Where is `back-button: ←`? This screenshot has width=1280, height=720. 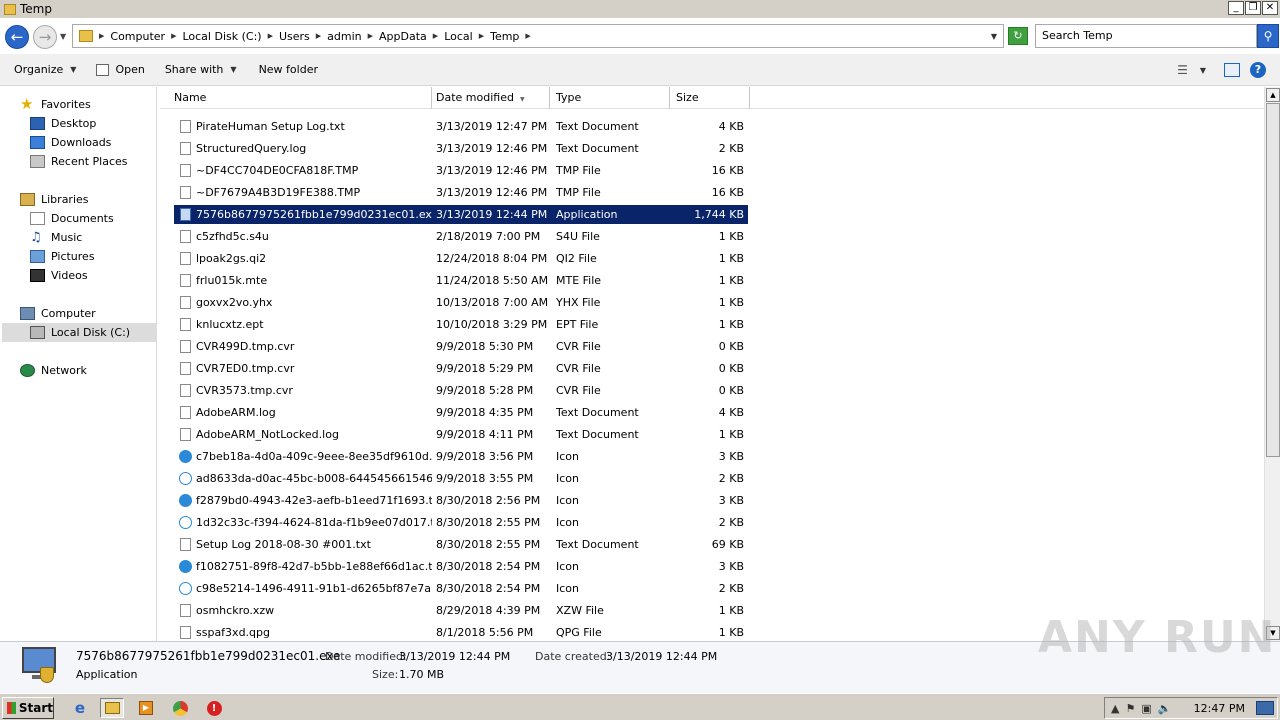 back-button: ← is located at coordinates (17, 37).